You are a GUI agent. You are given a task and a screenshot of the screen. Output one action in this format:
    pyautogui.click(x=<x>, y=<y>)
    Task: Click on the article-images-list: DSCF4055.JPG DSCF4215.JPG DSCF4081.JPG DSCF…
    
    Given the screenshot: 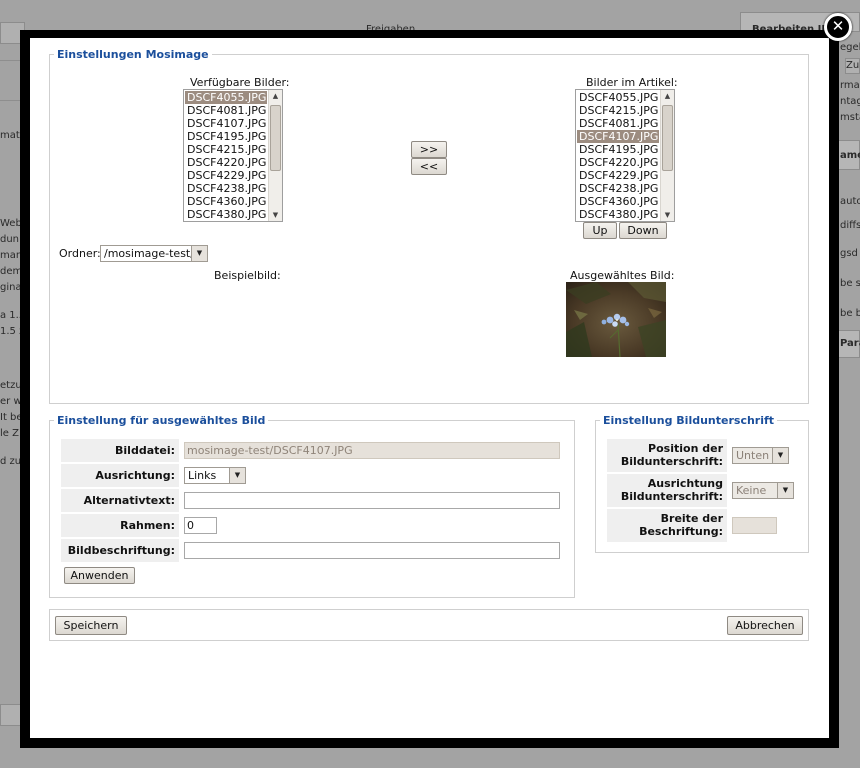 What is the action you would take?
    pyautogui.click(x=625, y=155)
    